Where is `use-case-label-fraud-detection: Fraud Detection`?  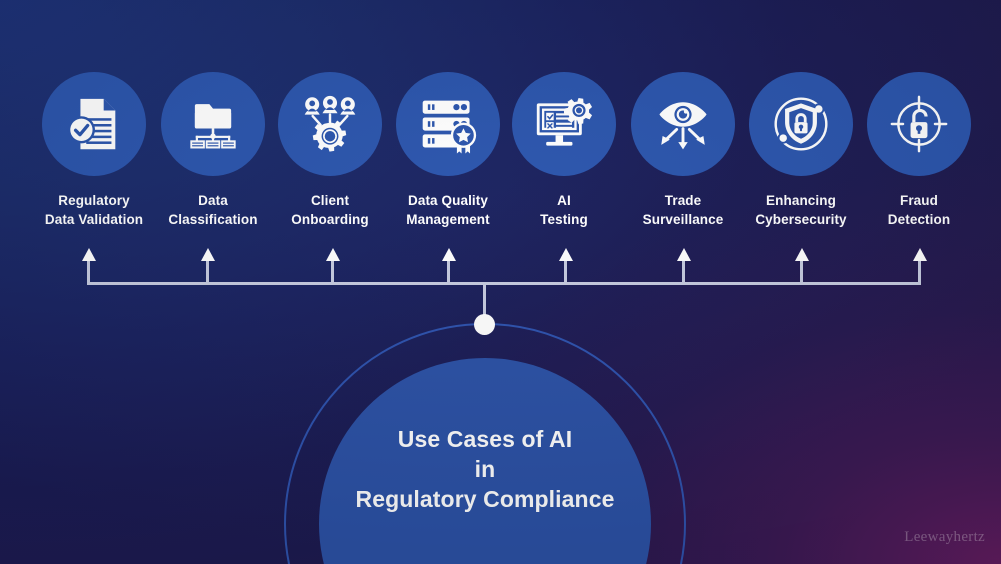 use-case-label-fraud-detection: Fraud Detection is located at coordinates (919, 210).